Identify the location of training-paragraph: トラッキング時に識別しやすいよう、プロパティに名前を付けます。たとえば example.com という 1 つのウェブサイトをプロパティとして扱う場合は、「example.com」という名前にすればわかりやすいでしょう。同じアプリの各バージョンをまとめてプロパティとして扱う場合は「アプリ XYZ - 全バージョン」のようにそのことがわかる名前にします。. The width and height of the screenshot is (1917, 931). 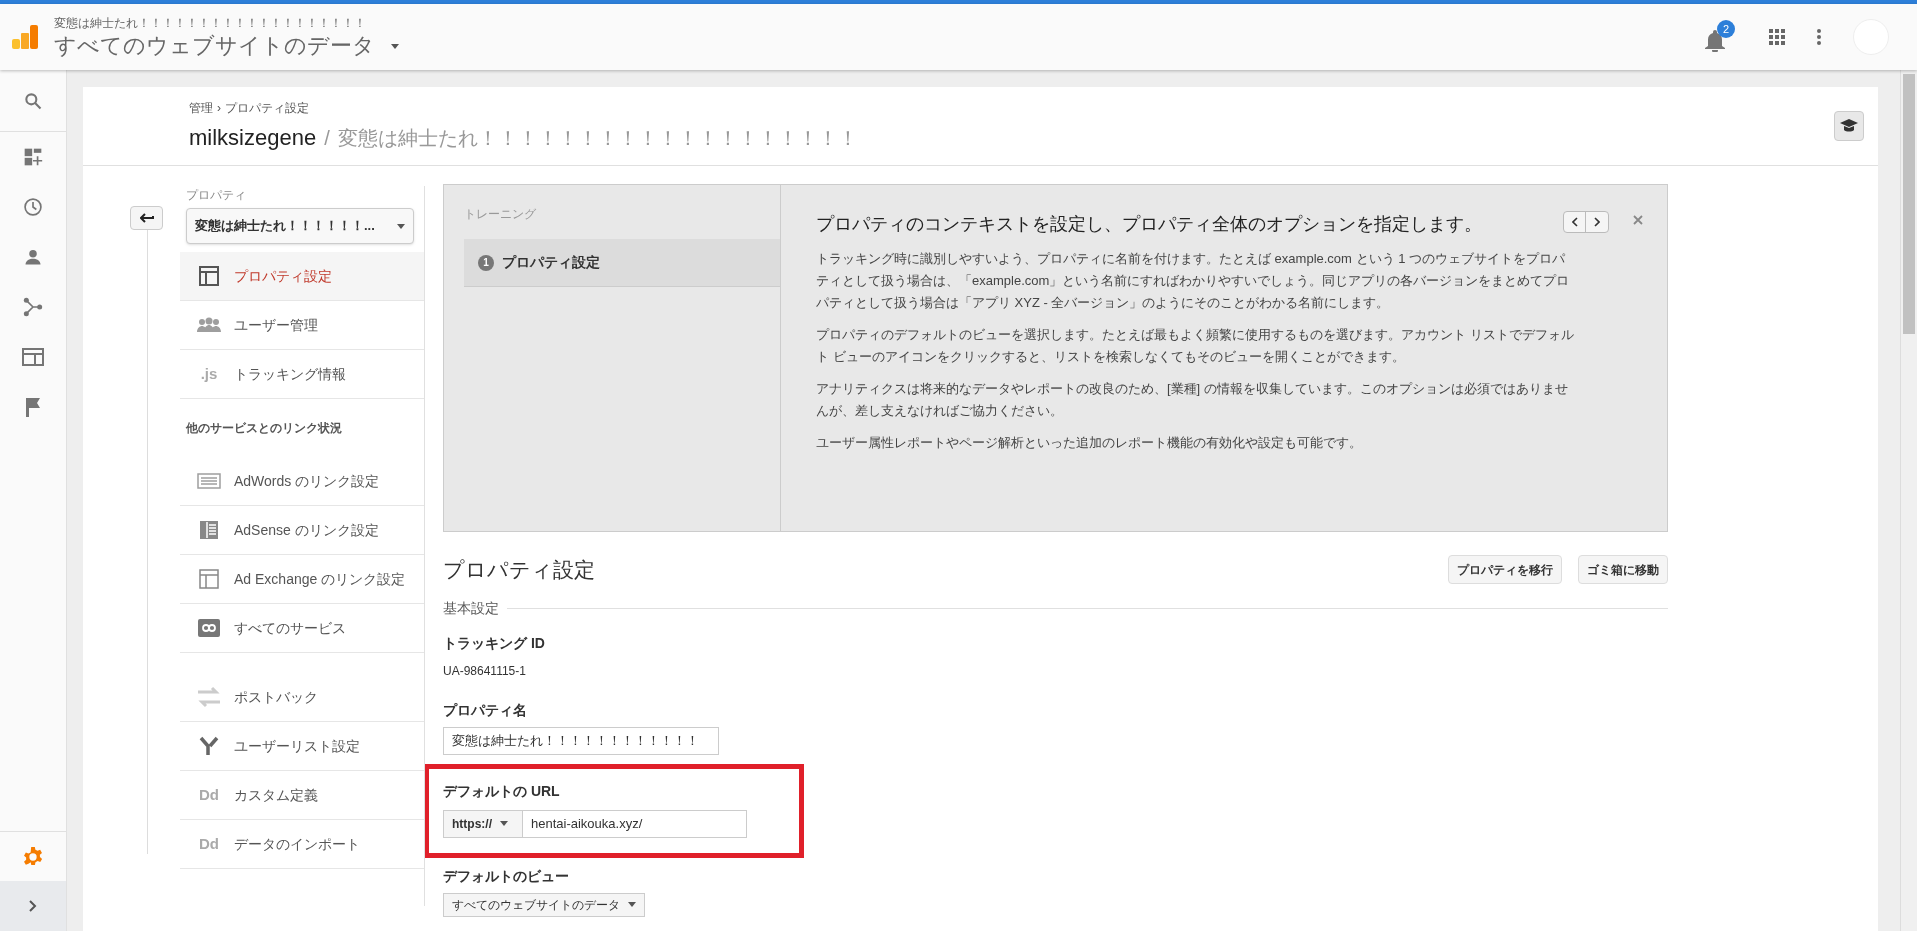
(1193, 281).